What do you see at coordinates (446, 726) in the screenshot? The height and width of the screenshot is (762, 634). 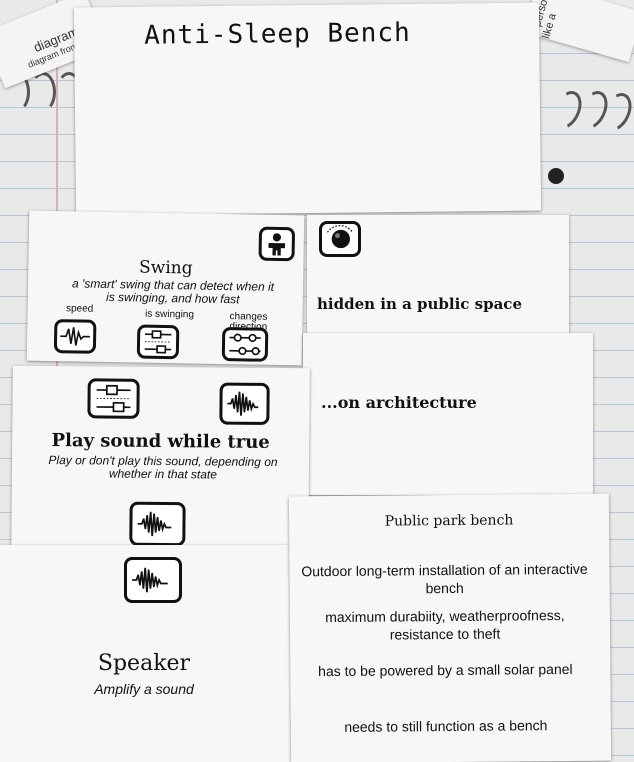 I see `bench-line-4: needs to still function as a bench` at bounding box center [446, 726].